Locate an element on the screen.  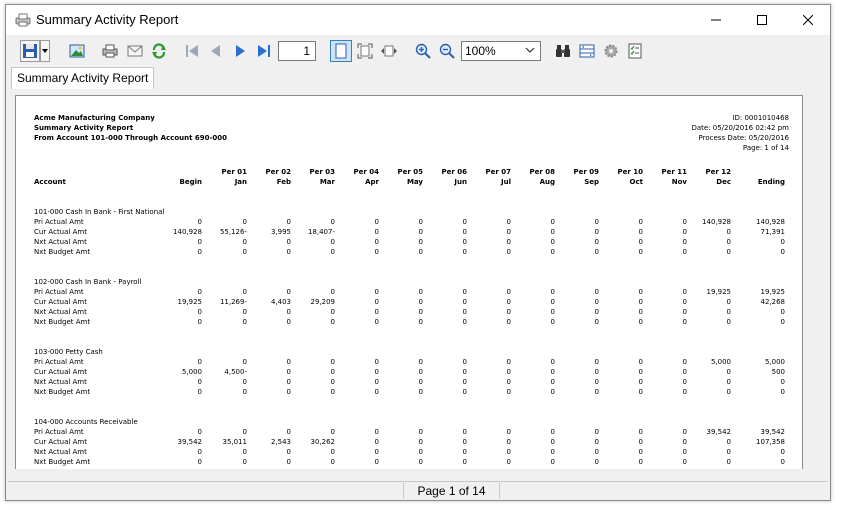
tab-summary-activity-report: Summary Activity Report is located at coordinates (83, 78).